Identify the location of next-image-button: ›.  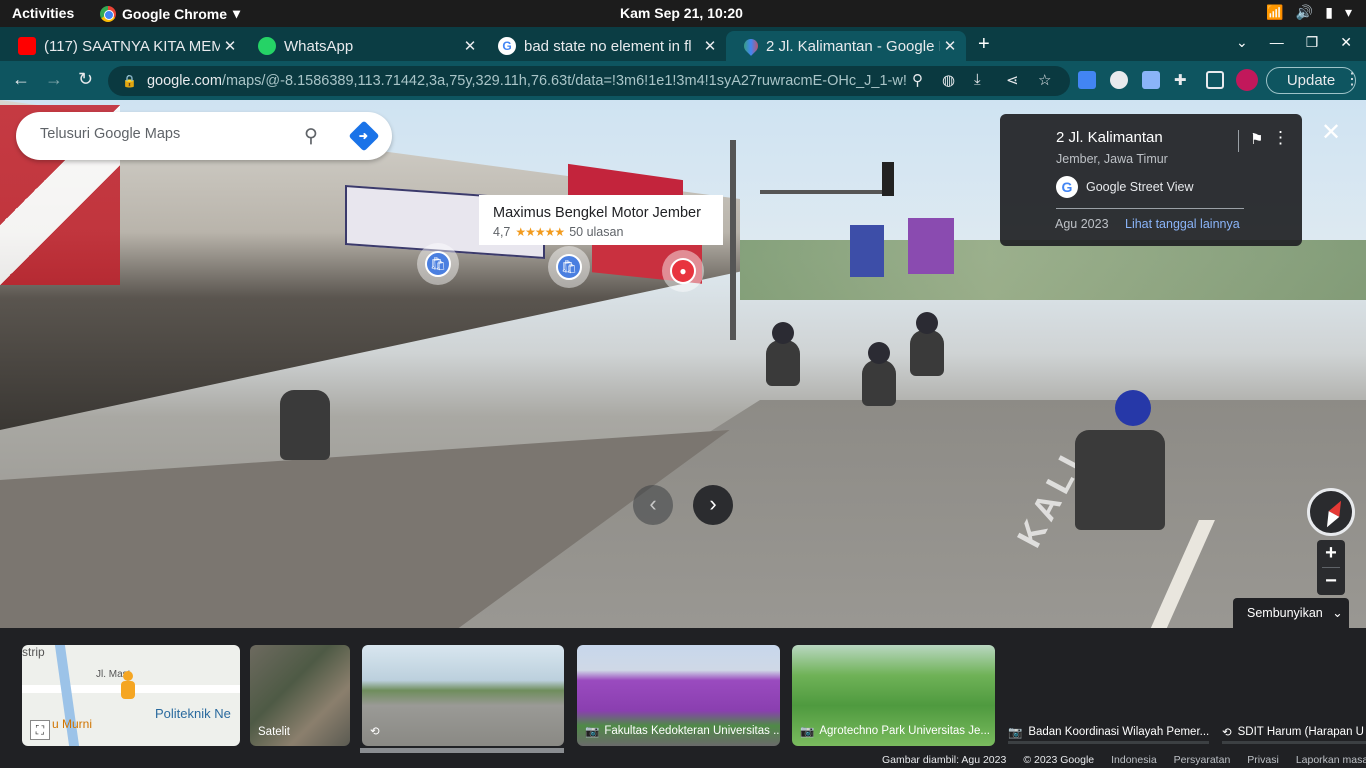
(713, 505).